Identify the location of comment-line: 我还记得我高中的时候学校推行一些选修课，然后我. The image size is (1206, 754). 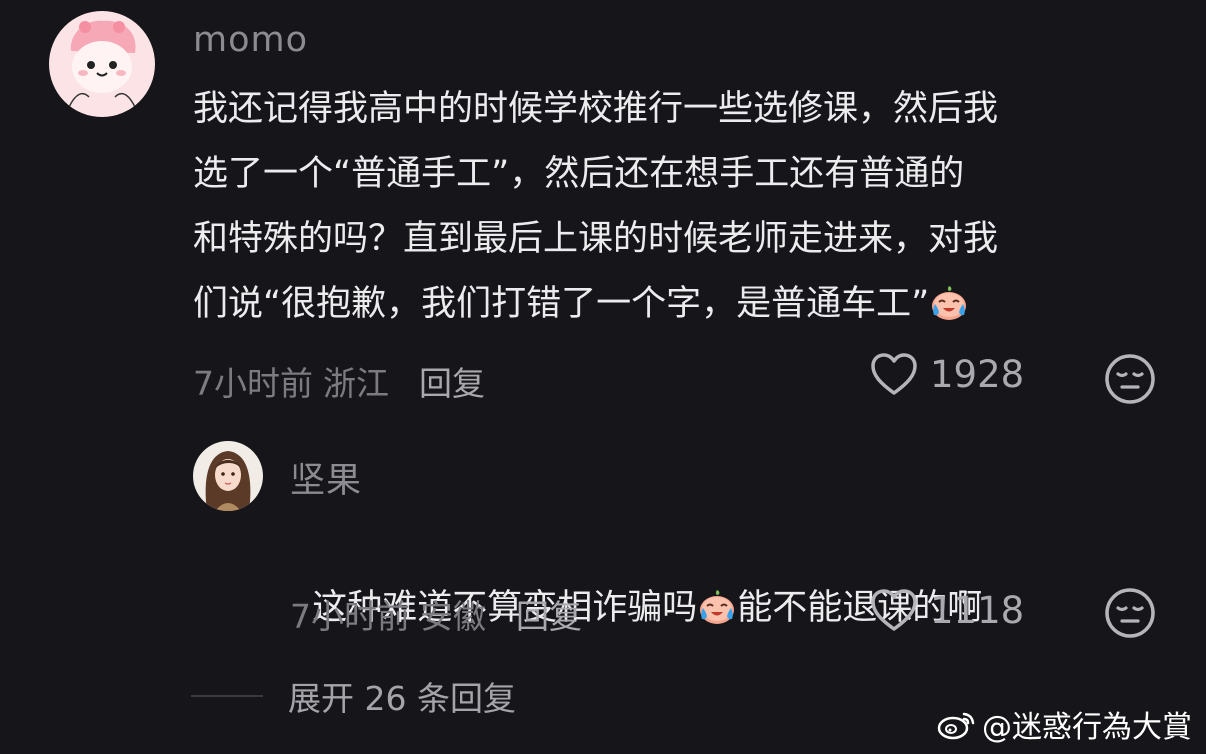
(596, 109).